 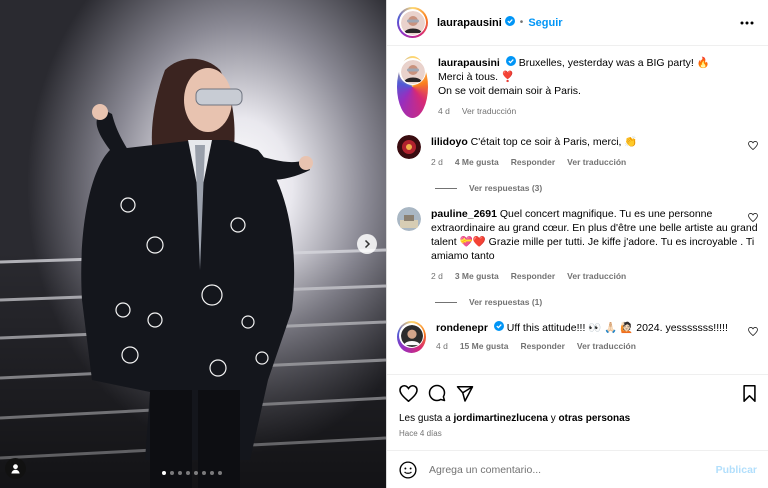 I want to click on follow-button: Seguir, so click(x=545, y=23).